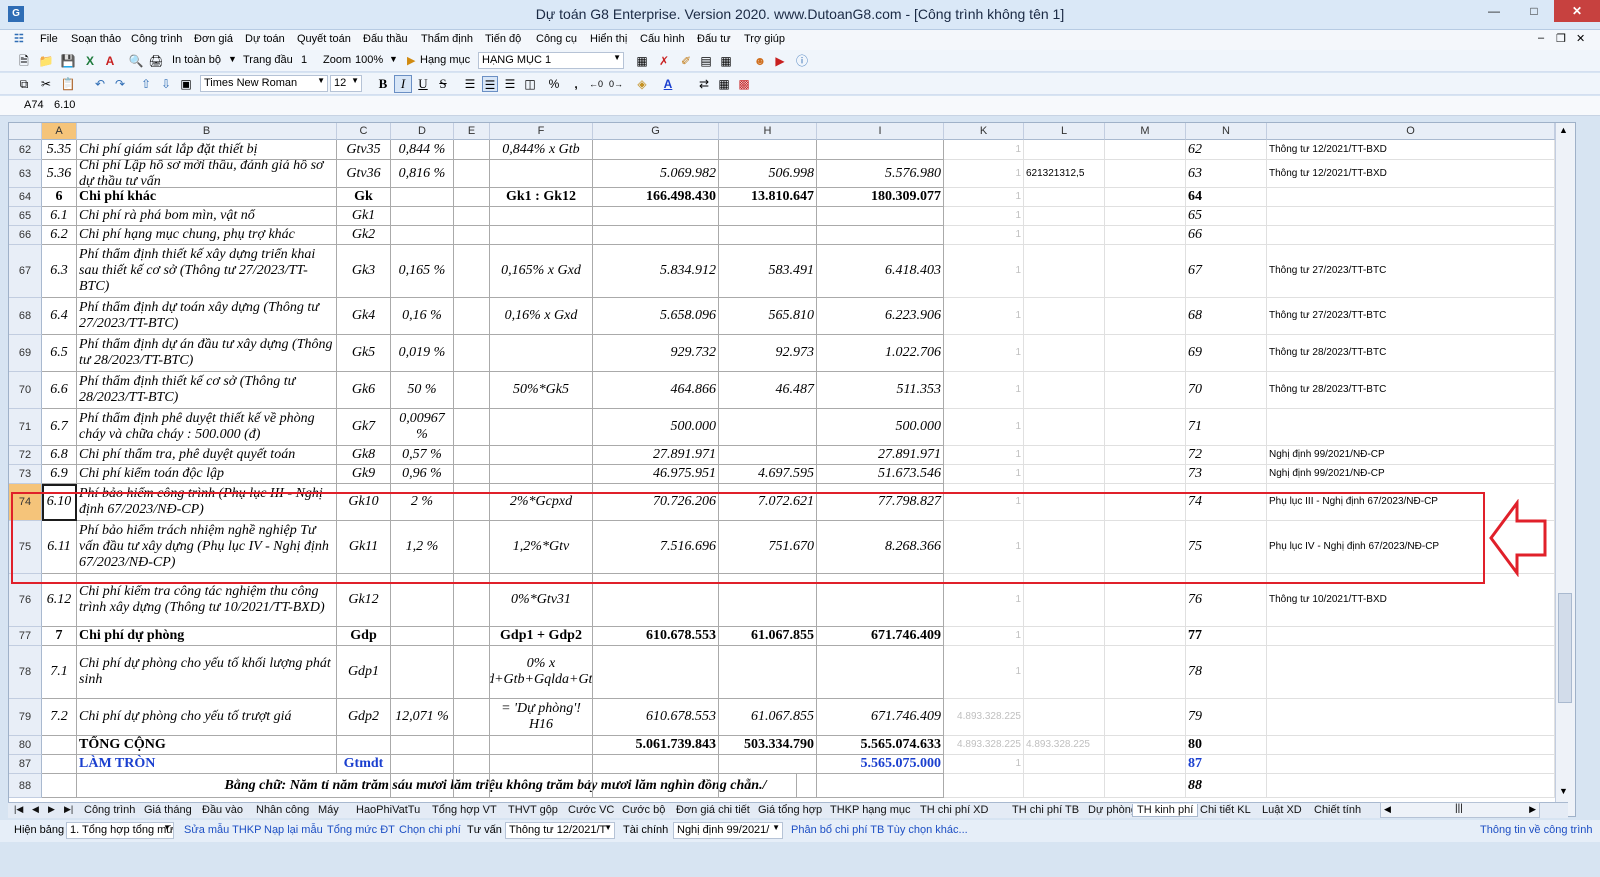  I want to click on font-size-select: 12 ▼, so click(346, 83).